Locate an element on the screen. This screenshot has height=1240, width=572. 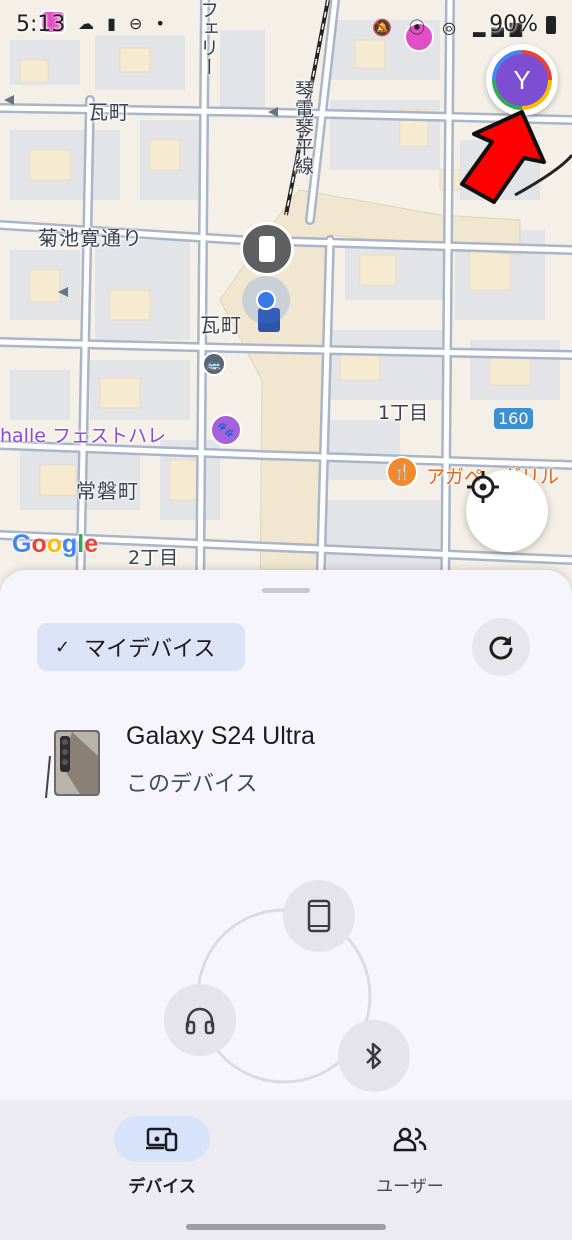
nav-devices-tab: デバイス is located at coordinates (162, 1161).